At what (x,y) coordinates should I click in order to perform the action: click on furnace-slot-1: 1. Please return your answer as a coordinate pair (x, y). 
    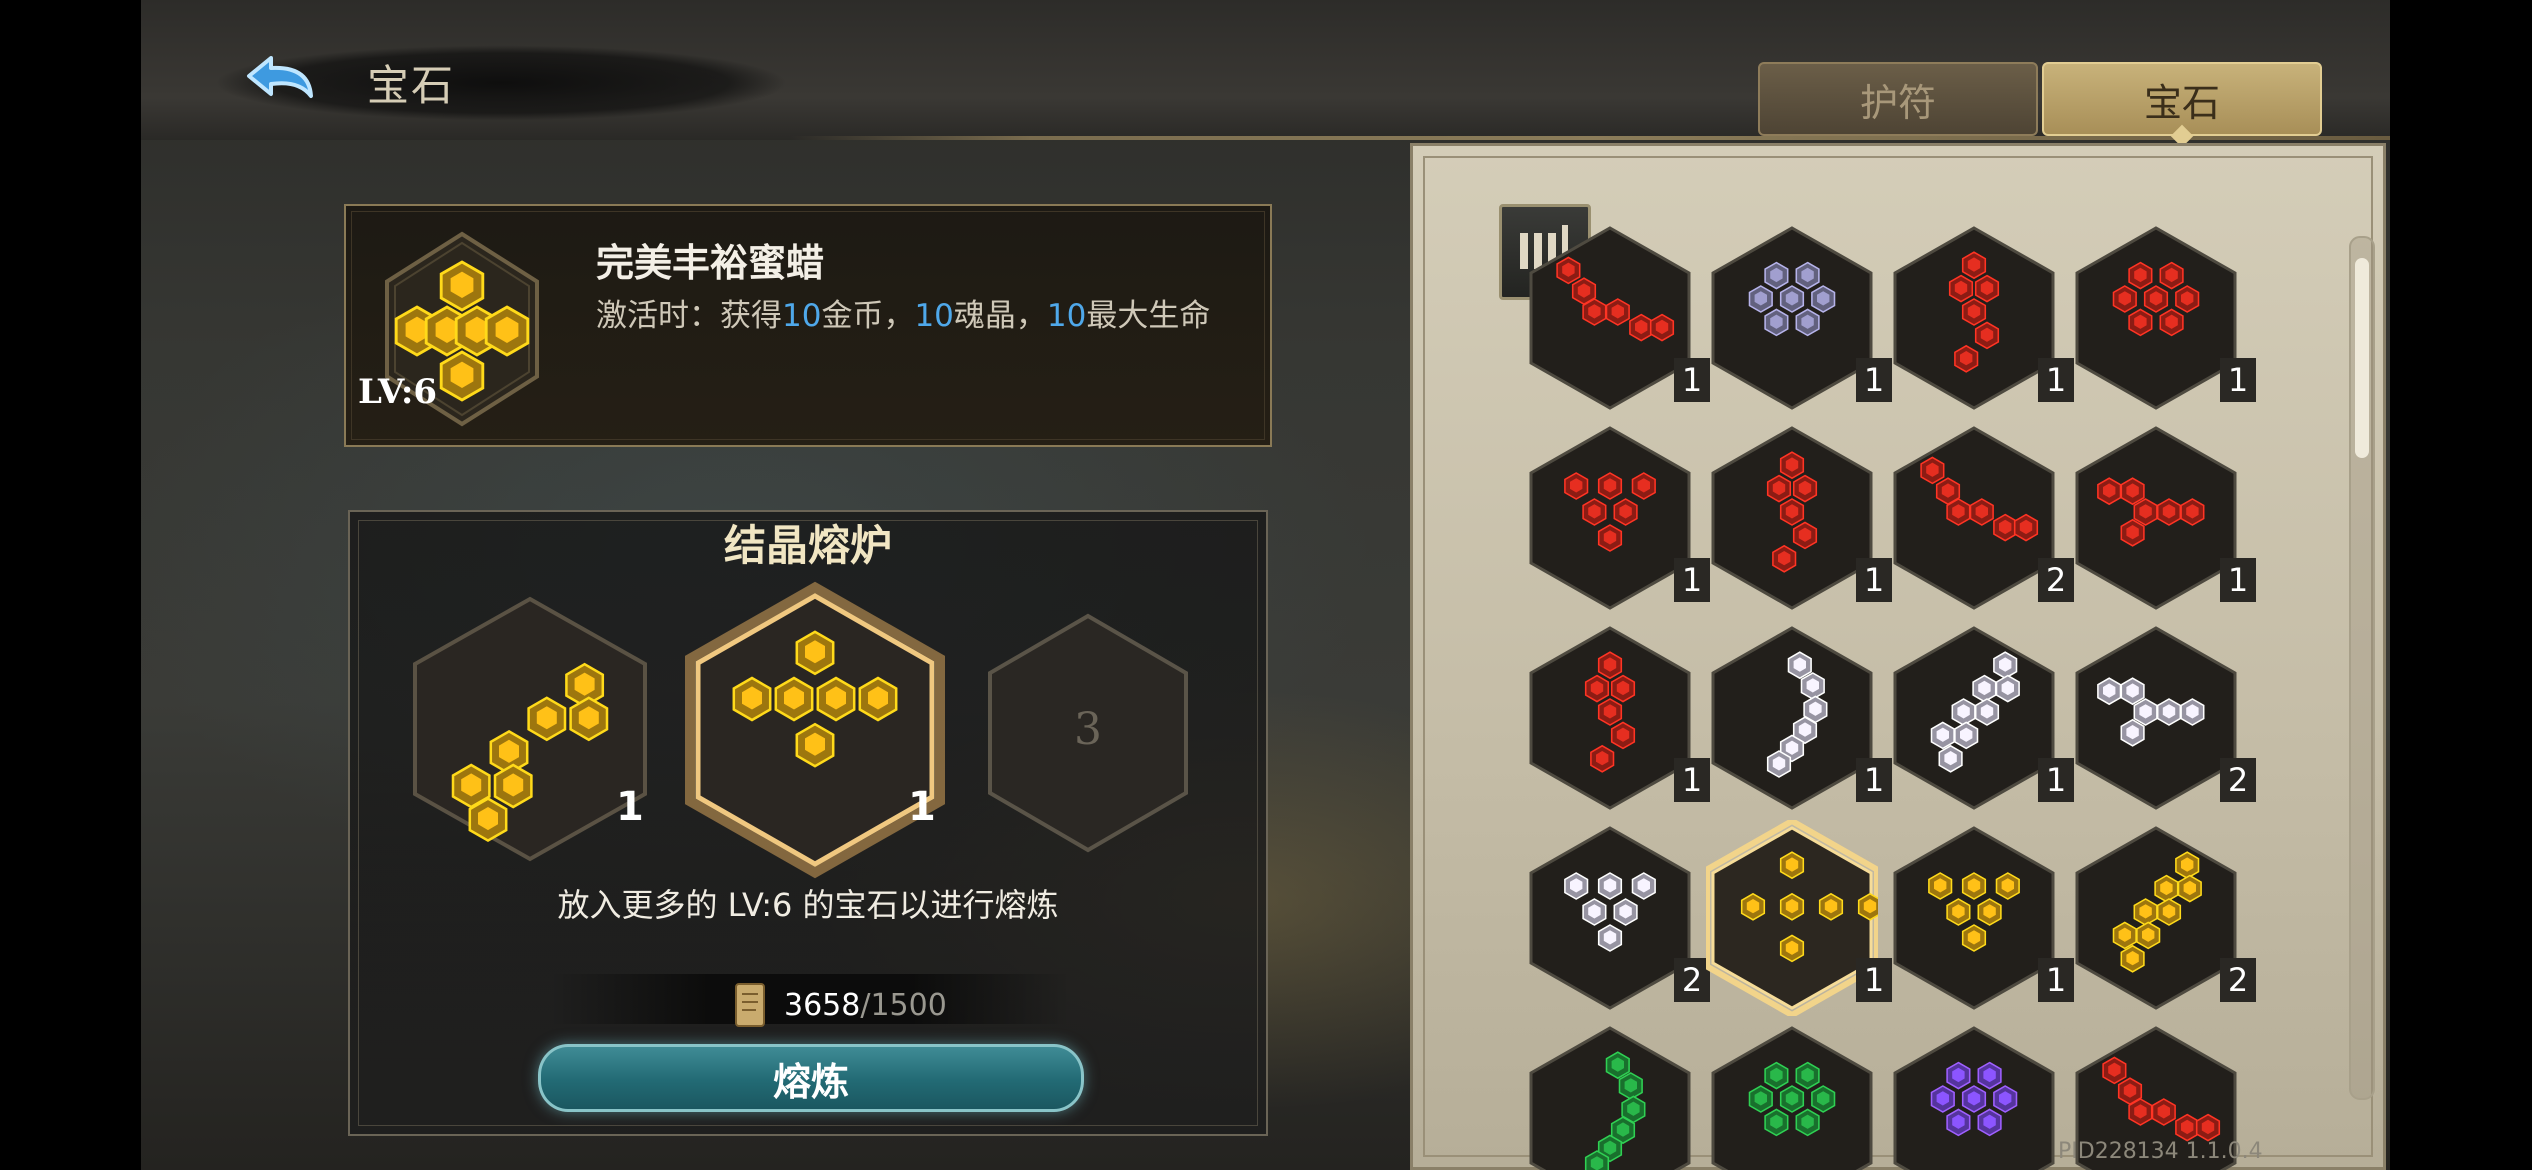
    Looking at the image, I should click on (530, 729).